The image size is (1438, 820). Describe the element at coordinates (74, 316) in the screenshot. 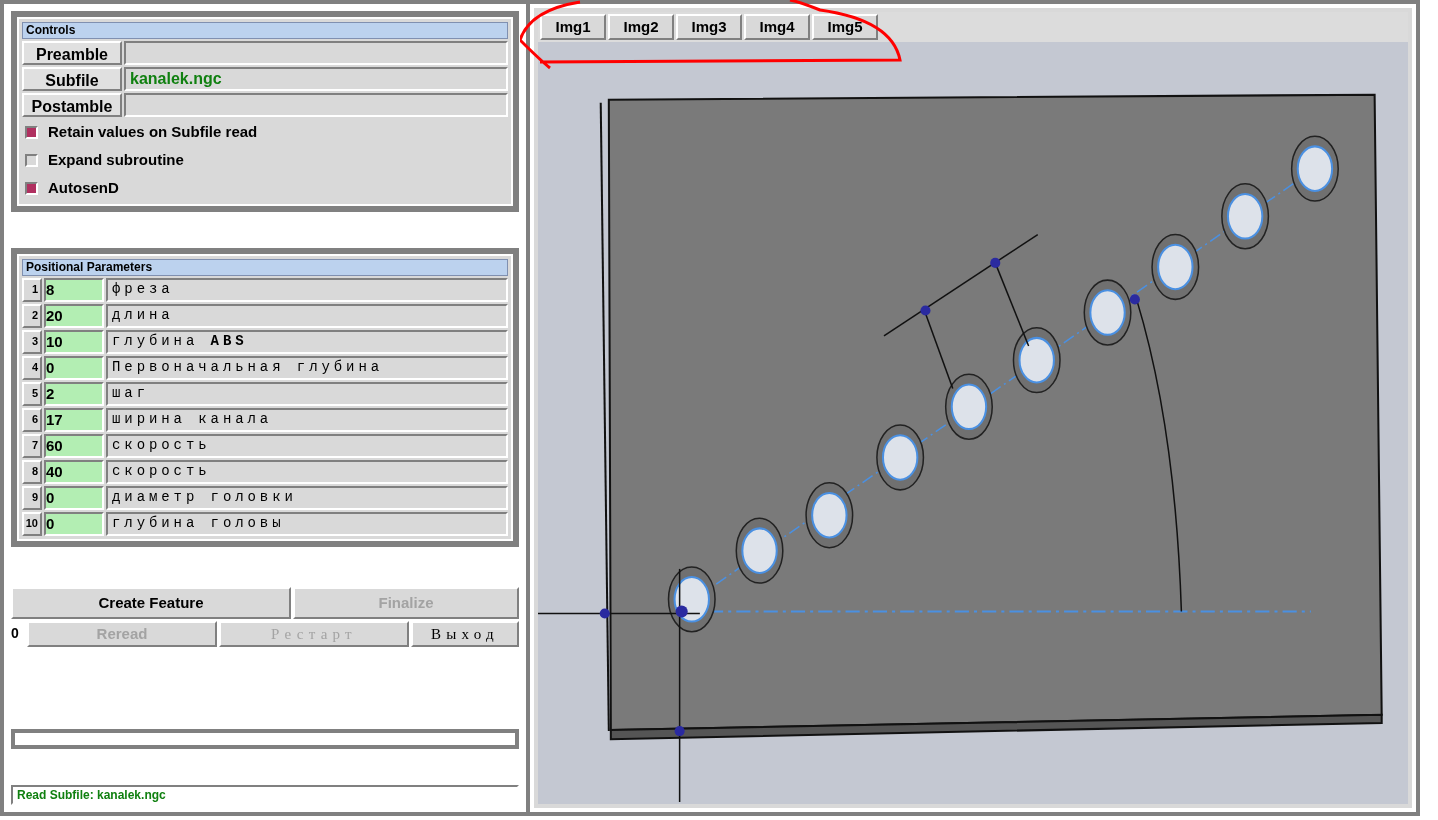

I see `parameter-value-field: 20` at that location.